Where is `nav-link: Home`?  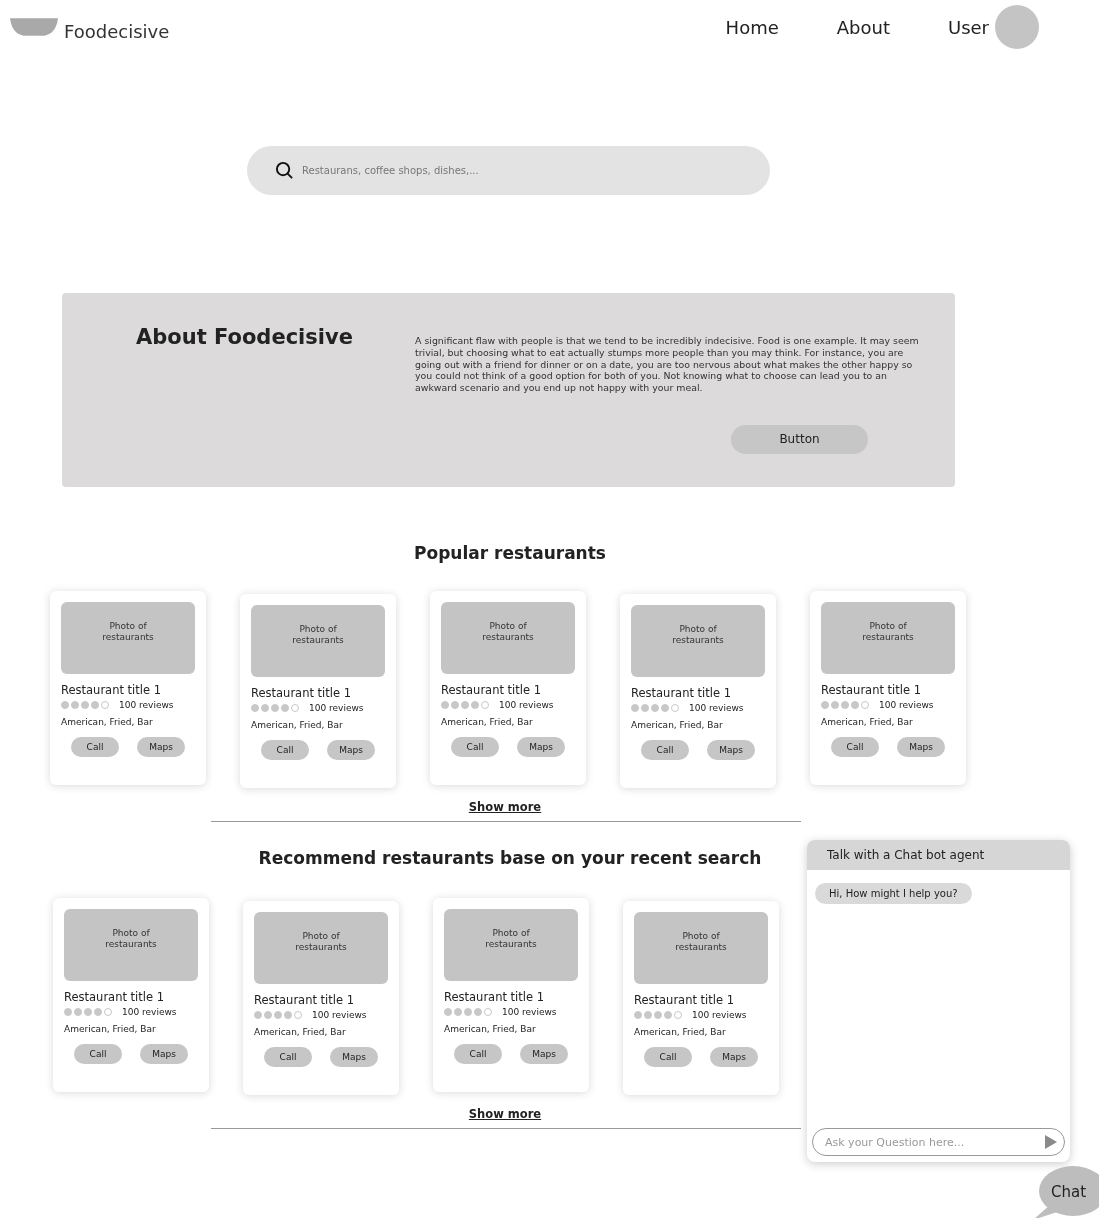
nav-link: Home is located at coordinates (752, 27).